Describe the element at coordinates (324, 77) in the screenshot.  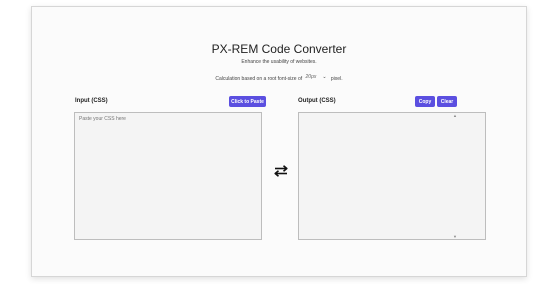
I see `chevron-down-icon: ⌄` at that location.